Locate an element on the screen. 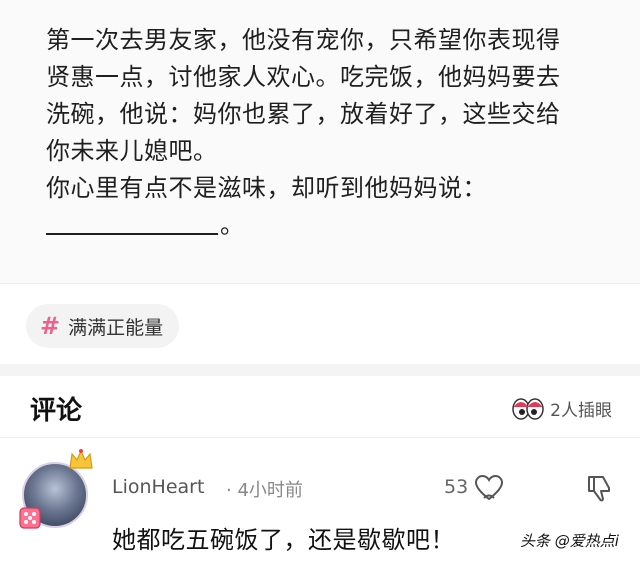  blank-end-punct: 。 is located at coordinates (232, 225).